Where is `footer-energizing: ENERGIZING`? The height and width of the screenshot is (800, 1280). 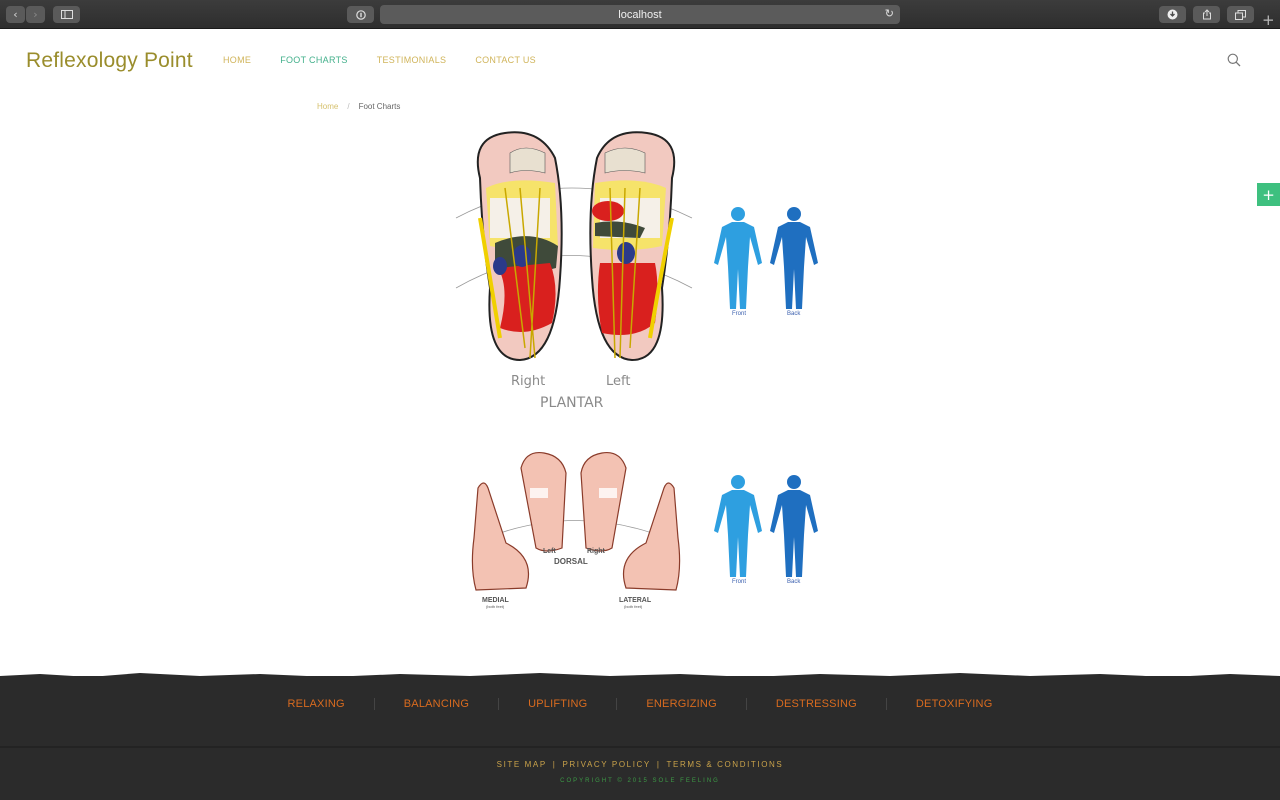
footer-energizing: ENERGIZING is located at coordinates (680, 704).